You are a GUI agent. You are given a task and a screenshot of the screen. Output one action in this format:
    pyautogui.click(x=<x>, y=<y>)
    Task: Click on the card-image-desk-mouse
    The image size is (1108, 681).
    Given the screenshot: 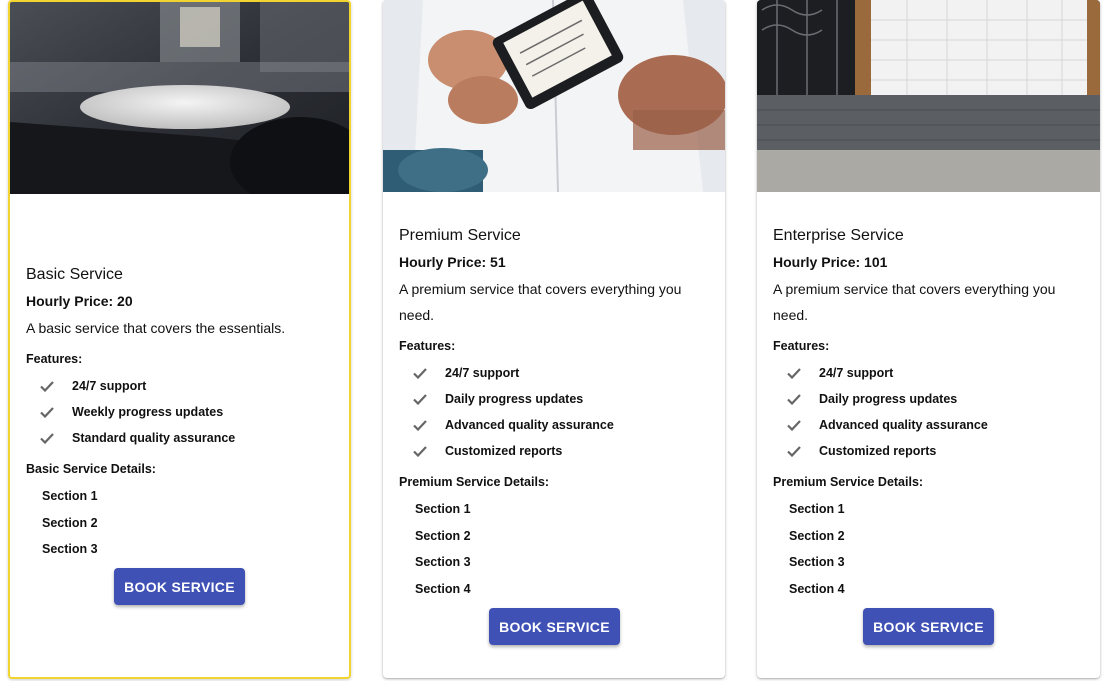 What is the action you would take?
    pyautogui.click(x=179, y=98)
    